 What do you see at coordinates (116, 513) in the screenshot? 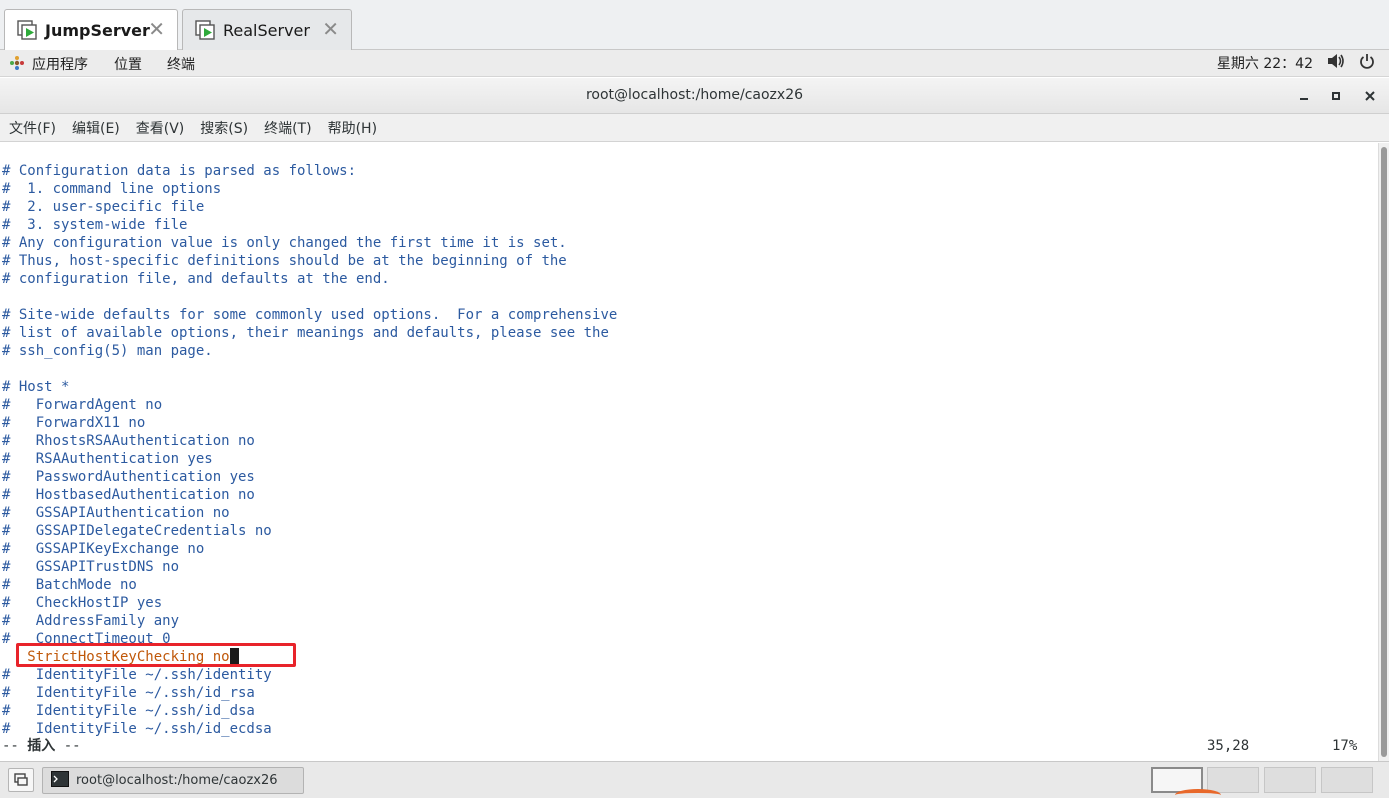
I see `terminal-line: # GSSAPIAuthentication no` at bounding box center [116, 513].